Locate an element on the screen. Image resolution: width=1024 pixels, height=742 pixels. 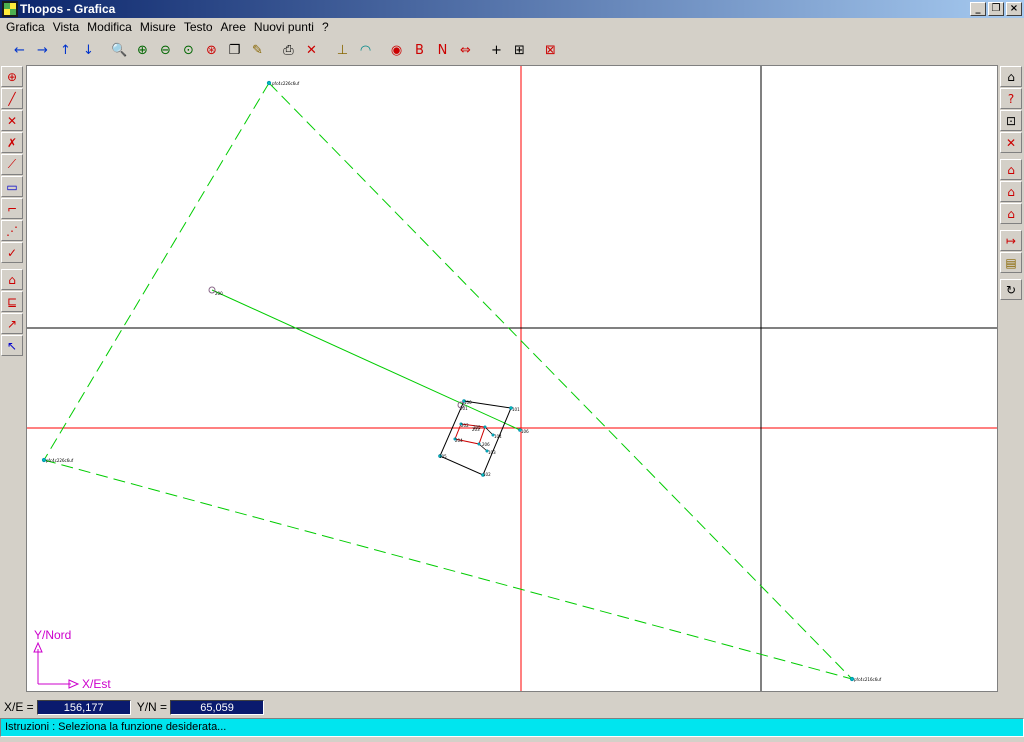
x-coord-value: 156,177 is located at coordinates (83, 707).